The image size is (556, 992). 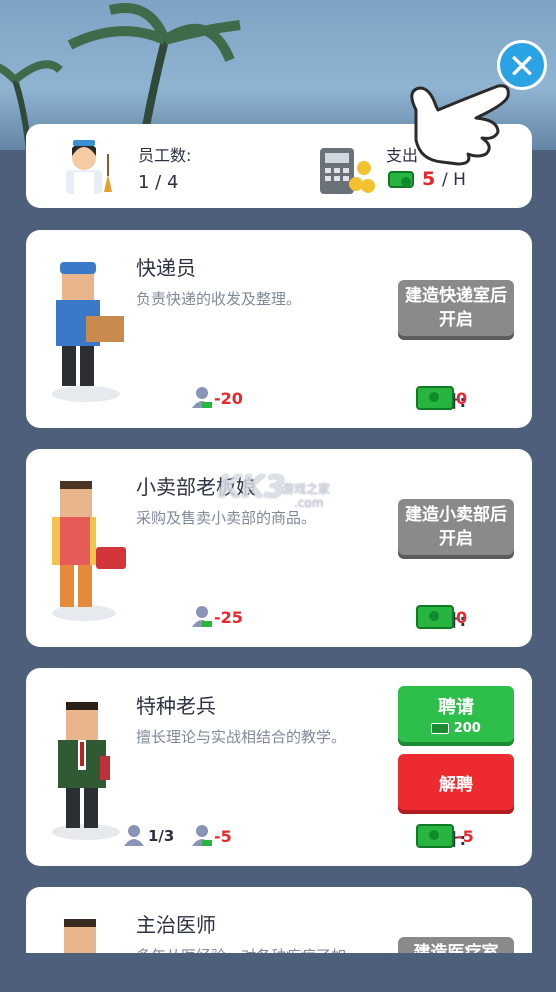 What do you see at coordinates (460, 125) in the screenshot?
I see `hand-pointer-icon` at bounding box center [460, 125].